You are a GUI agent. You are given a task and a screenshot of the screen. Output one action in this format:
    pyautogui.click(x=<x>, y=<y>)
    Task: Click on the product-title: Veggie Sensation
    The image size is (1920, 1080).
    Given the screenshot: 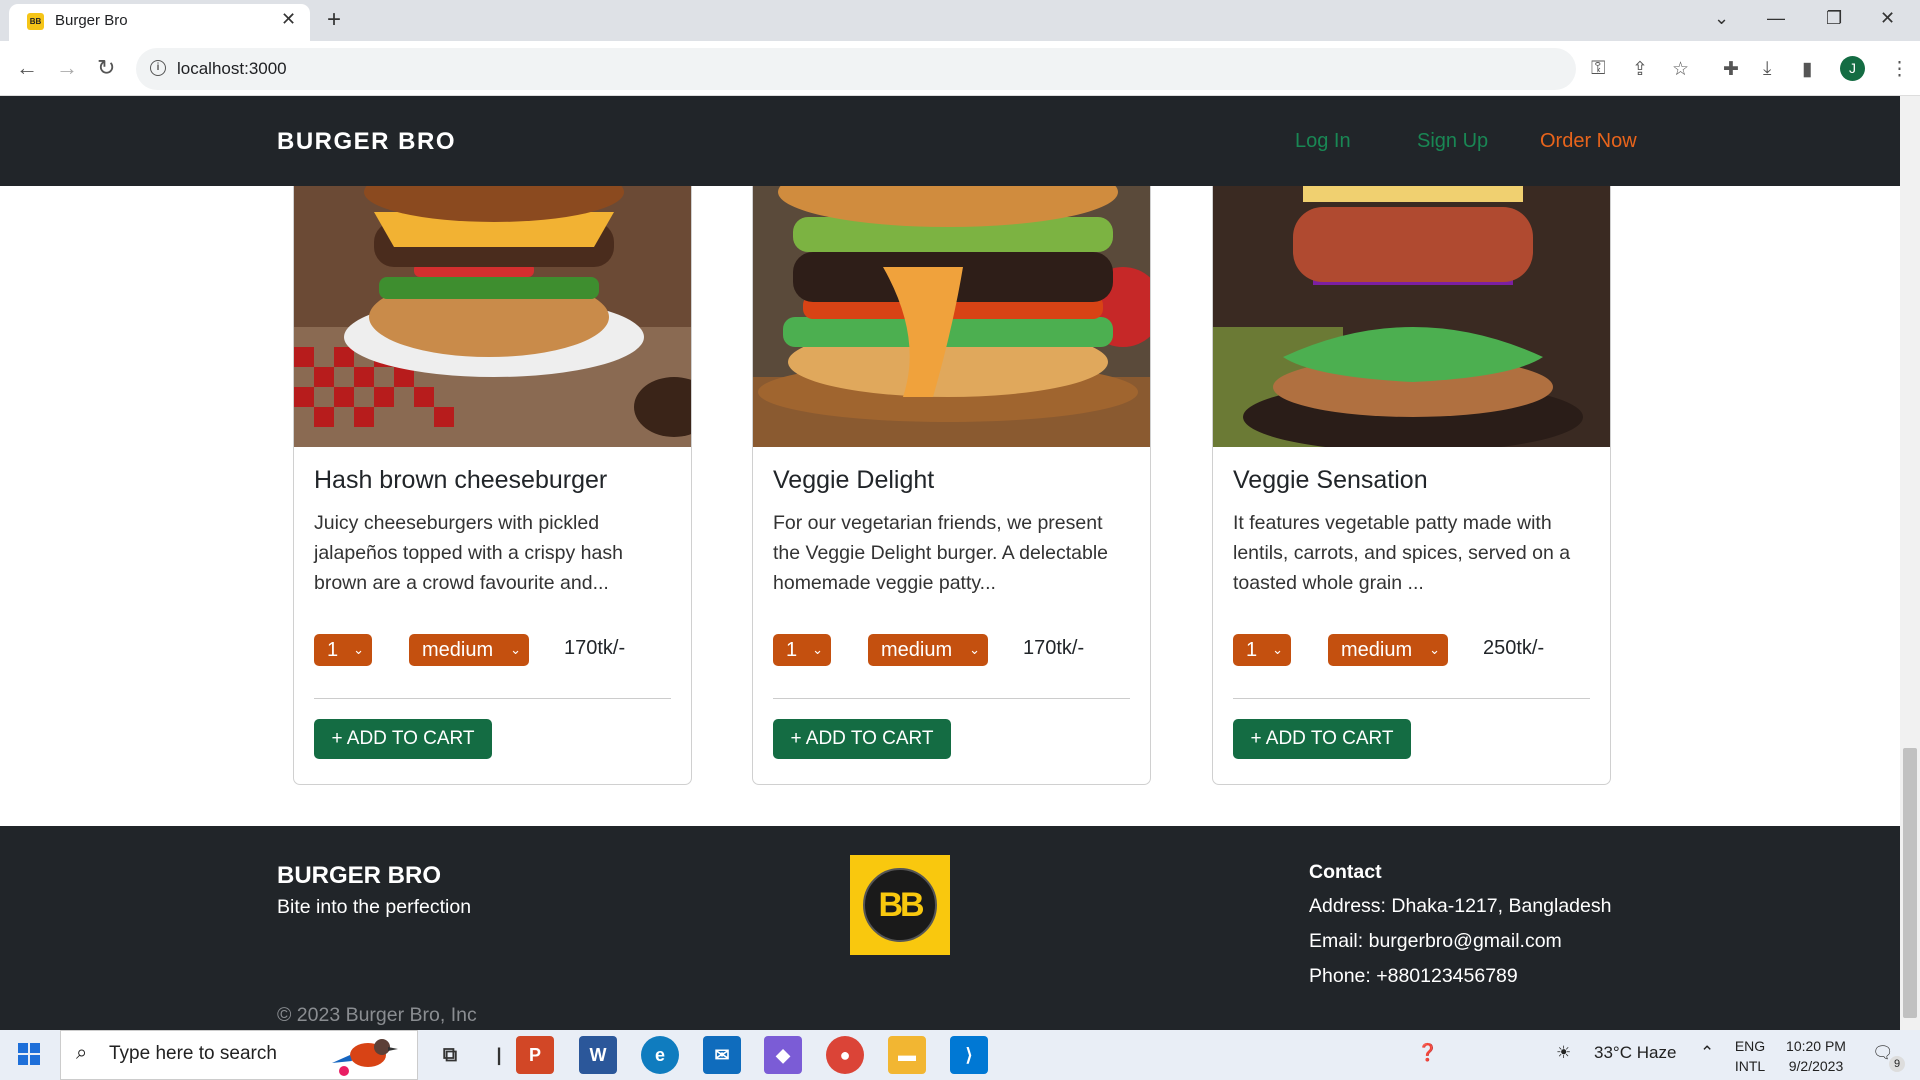 What is the action you would take?
    pyautogui.click(x=1330, y=480)
    